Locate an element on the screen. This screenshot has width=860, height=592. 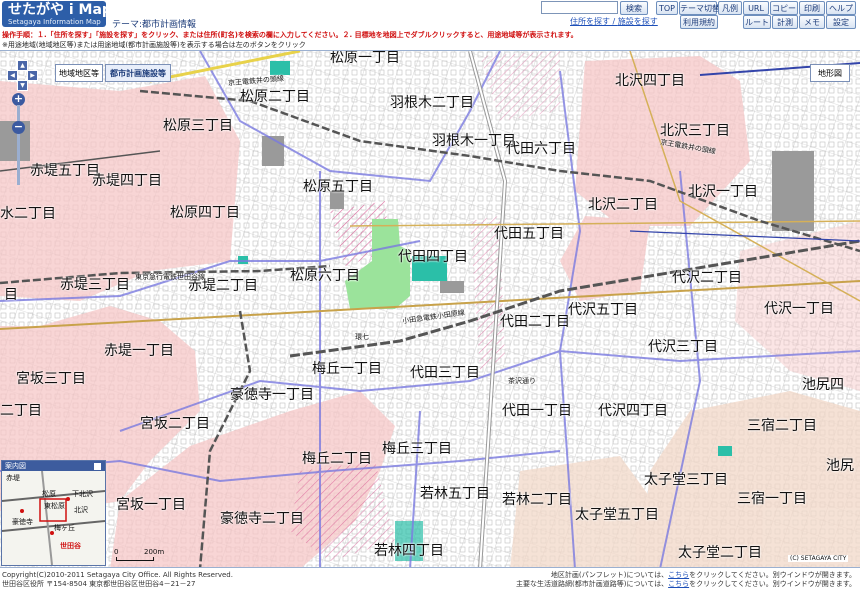
search-links: 住所を探す / 施設を探す is located at coordinates (614, 21).